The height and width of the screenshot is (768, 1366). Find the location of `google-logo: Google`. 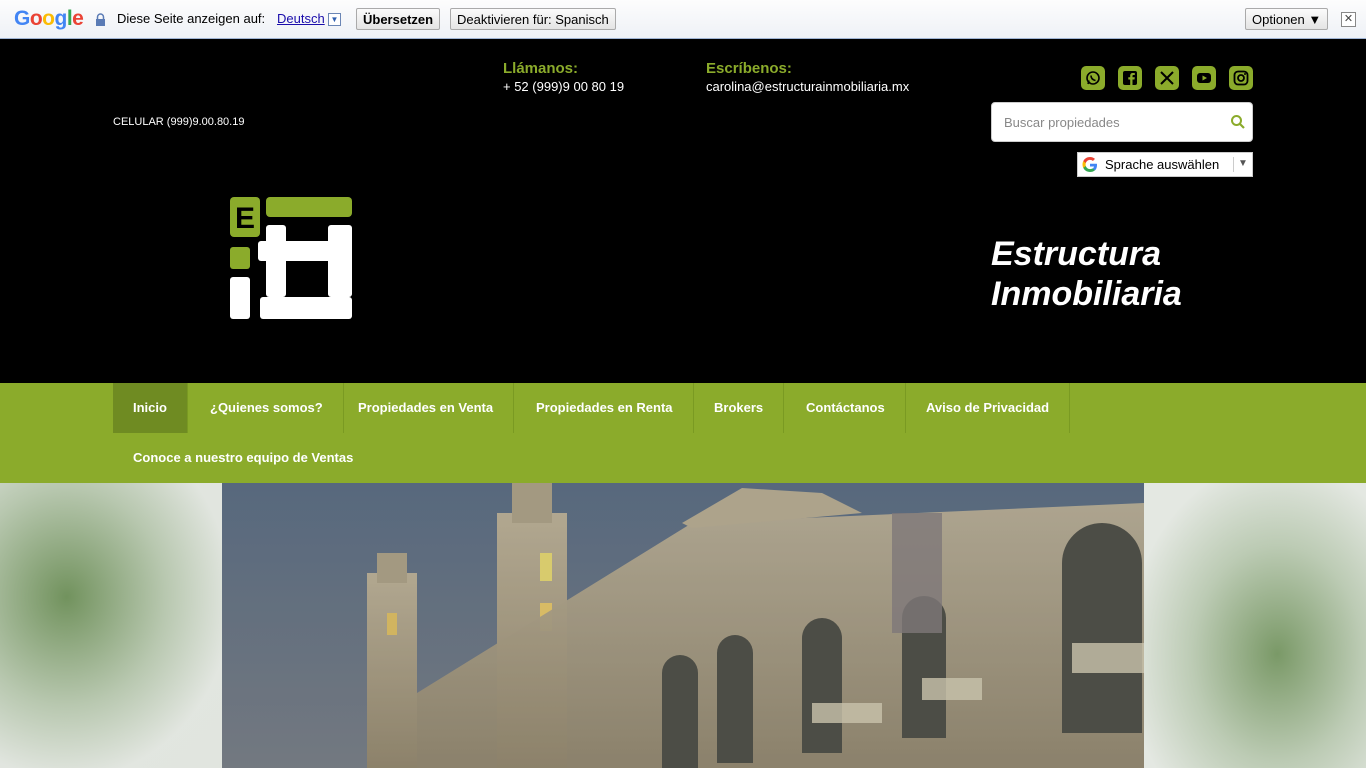

google-logo: Google is located at coordinates (49, 18).